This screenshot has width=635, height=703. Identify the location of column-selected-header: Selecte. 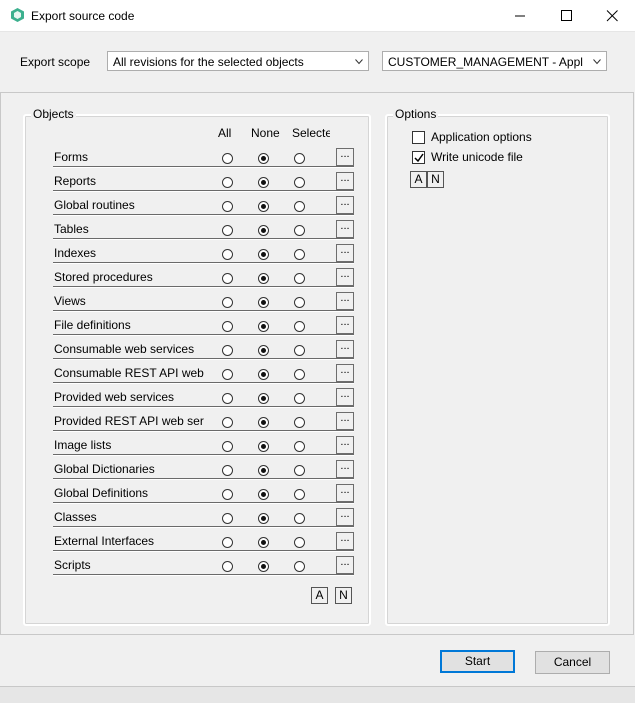
(311, 133).